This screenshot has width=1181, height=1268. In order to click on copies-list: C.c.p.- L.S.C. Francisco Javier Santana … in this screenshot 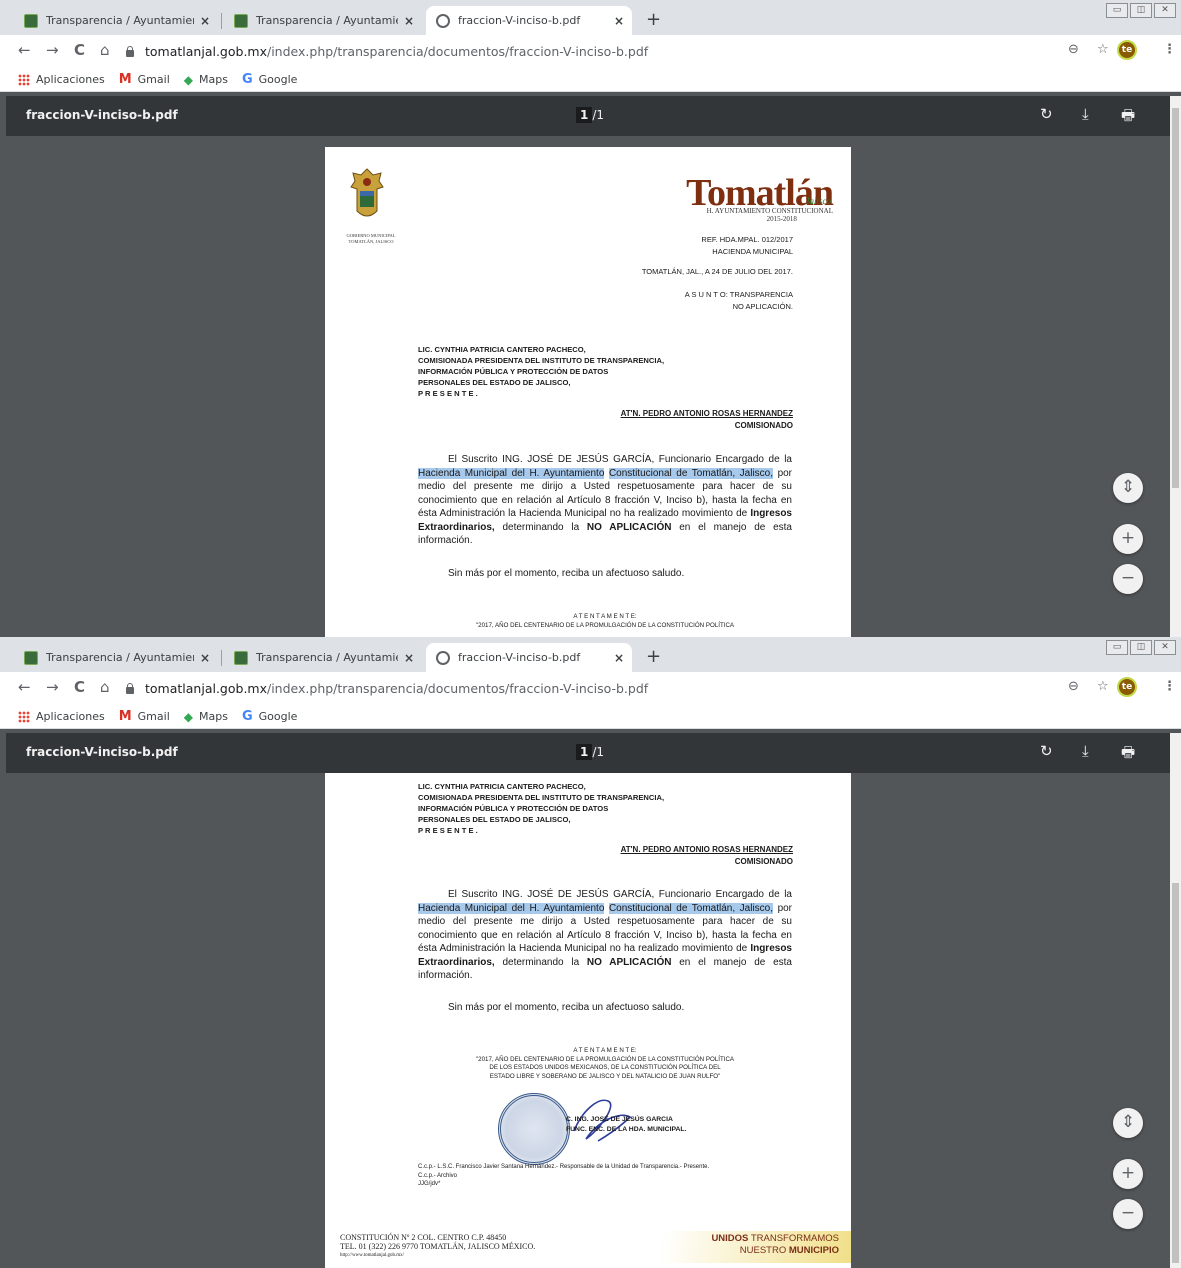, I will do `click(564, 1175)`.